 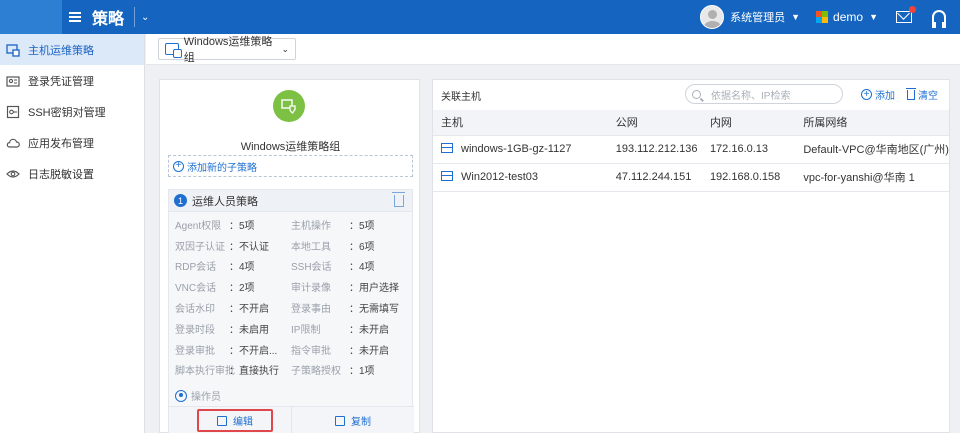 I want to click on shield-icon, so click(x=289, y=106).